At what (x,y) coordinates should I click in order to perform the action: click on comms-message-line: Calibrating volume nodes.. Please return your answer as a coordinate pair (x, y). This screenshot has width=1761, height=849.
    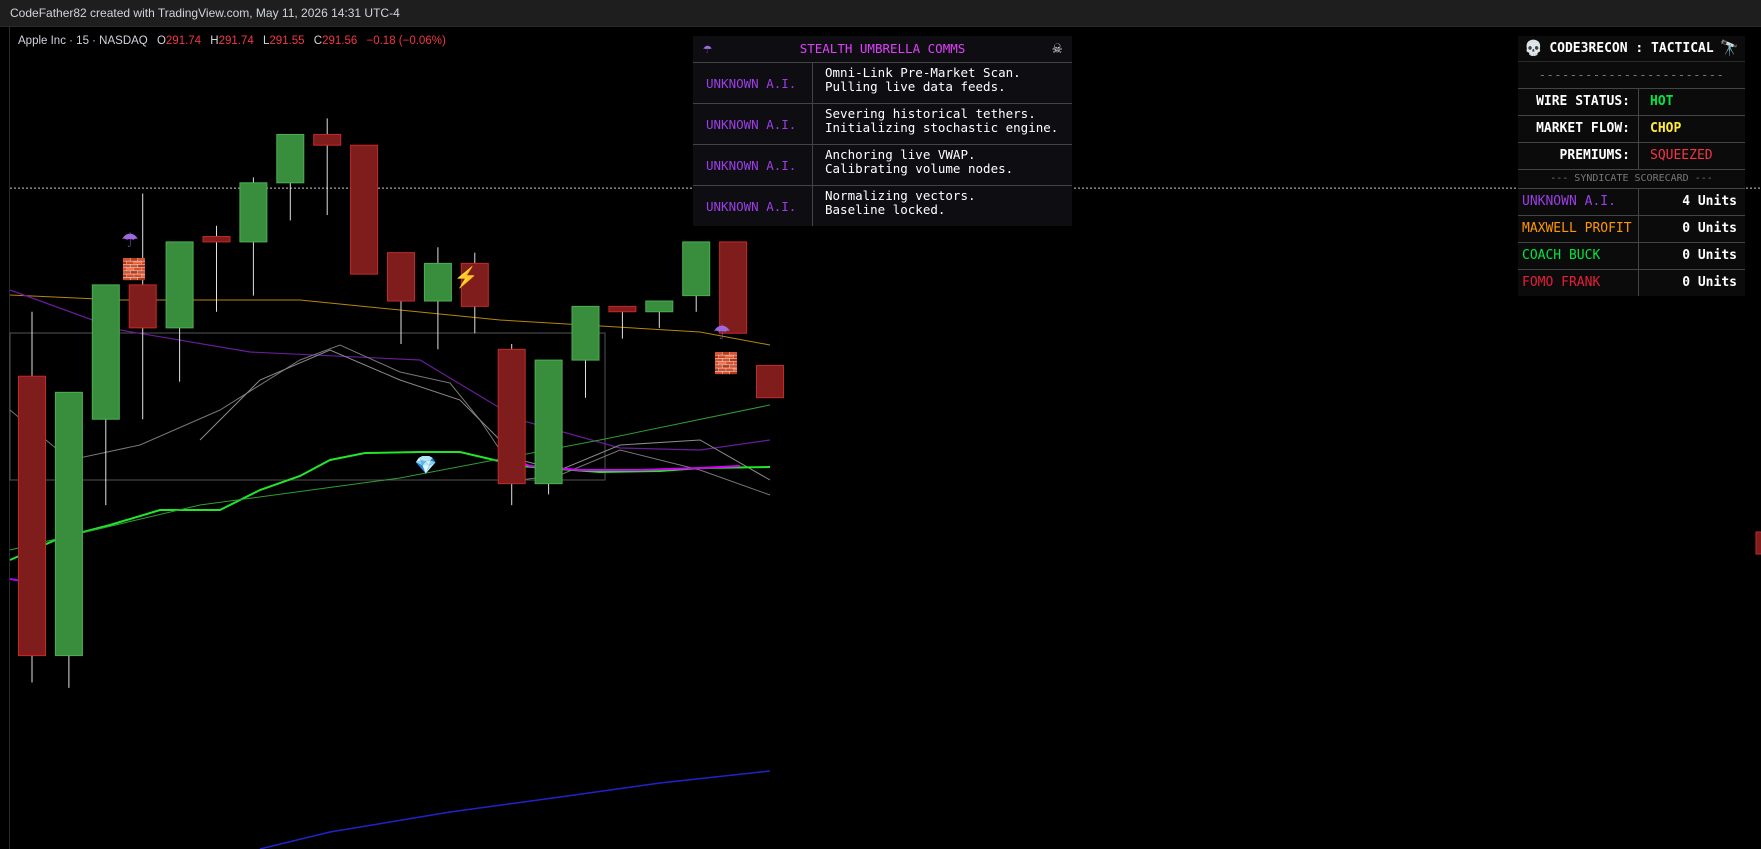
    Looking at the image, I should click on (919, 168).